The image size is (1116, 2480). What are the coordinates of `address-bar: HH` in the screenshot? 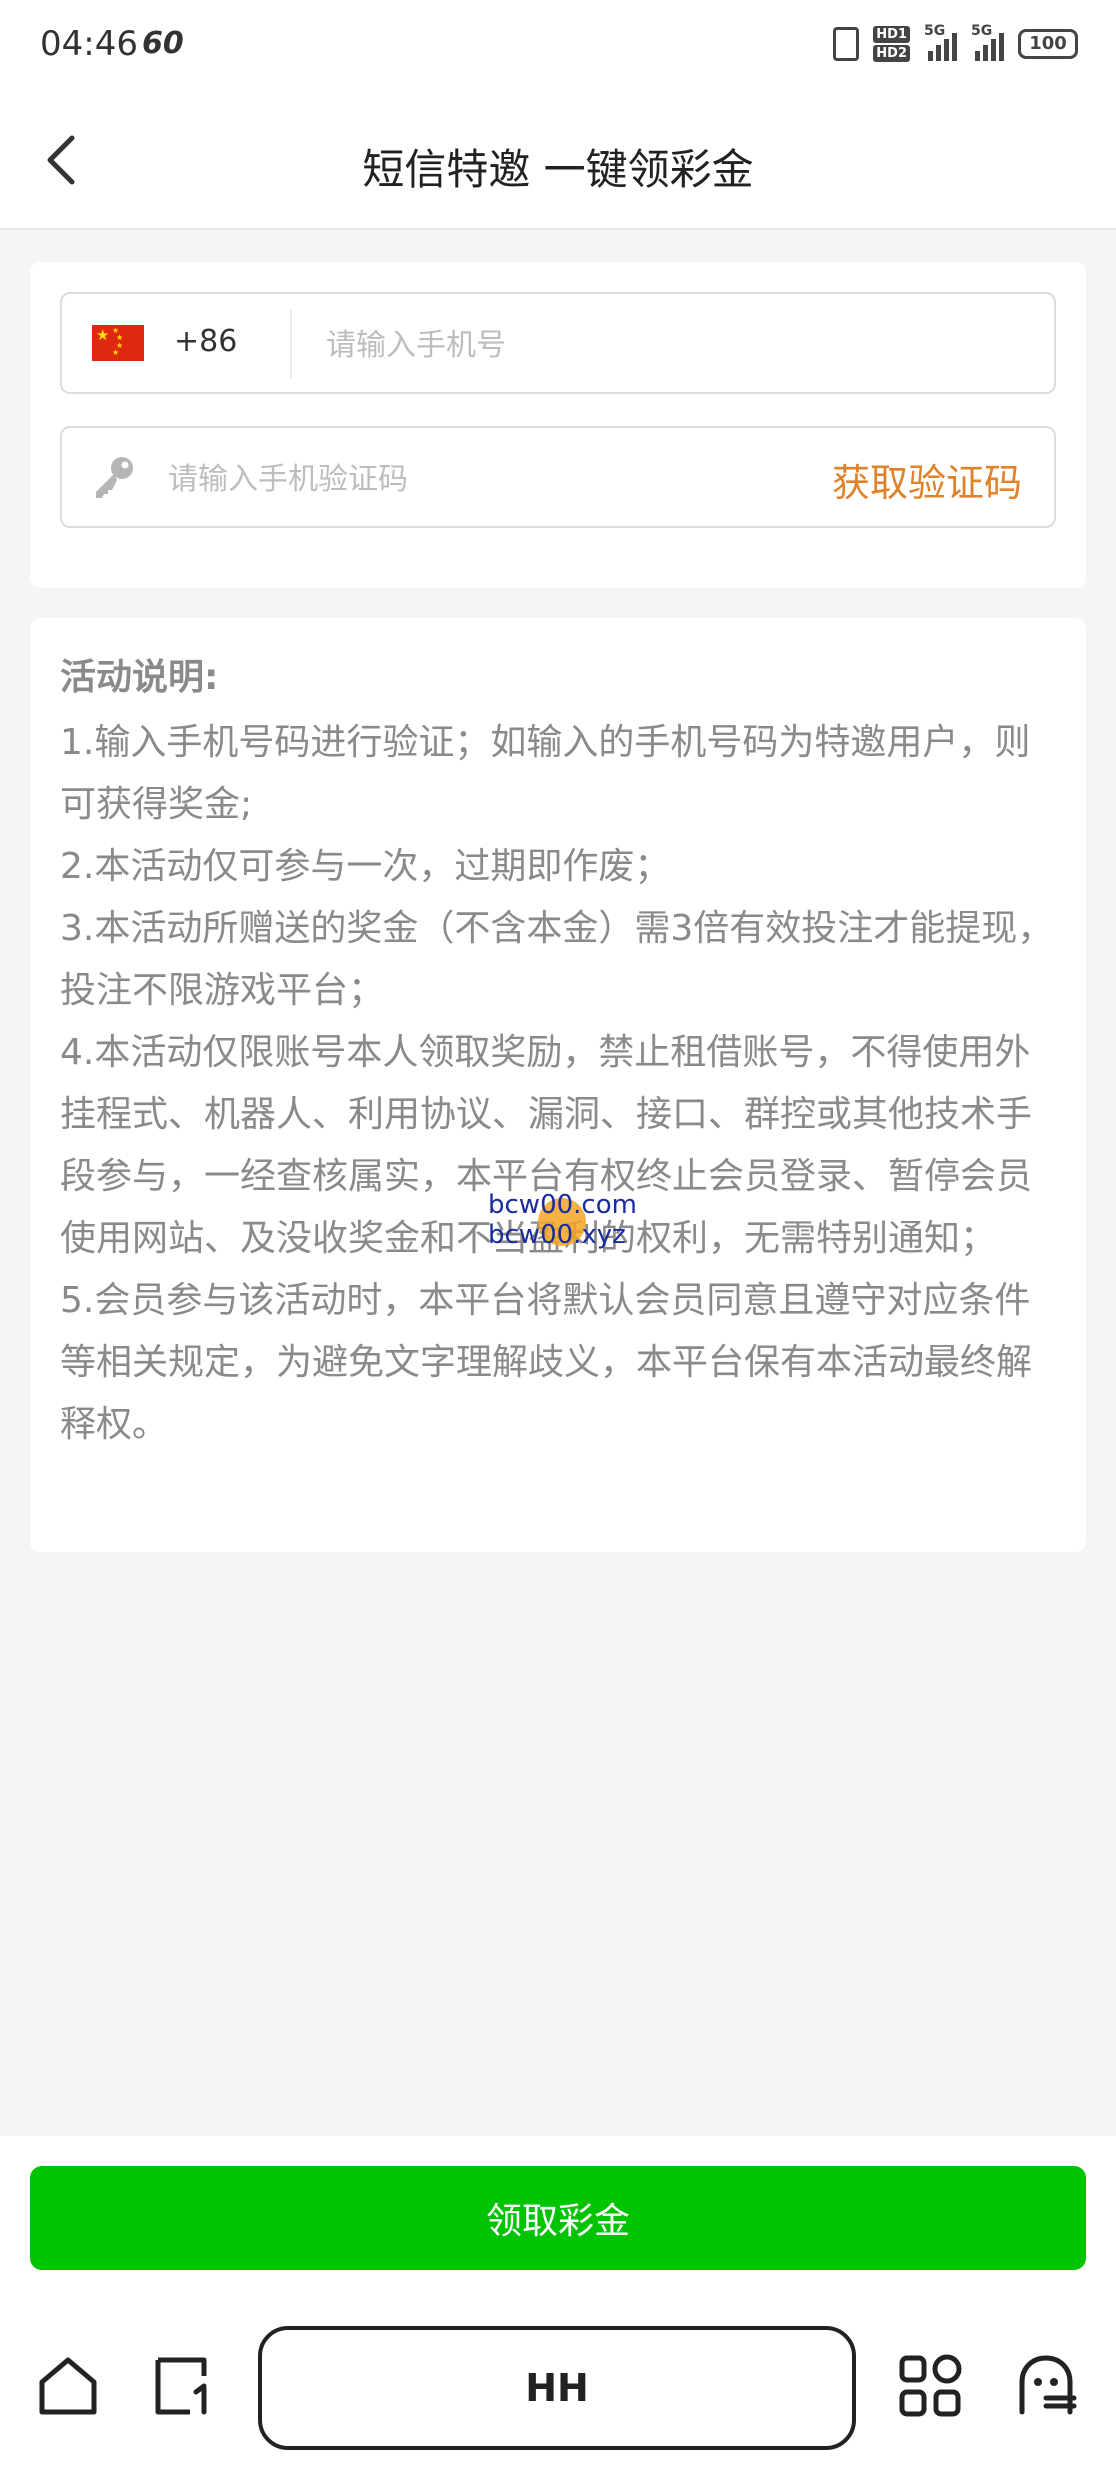 It's located at (557, 2388).